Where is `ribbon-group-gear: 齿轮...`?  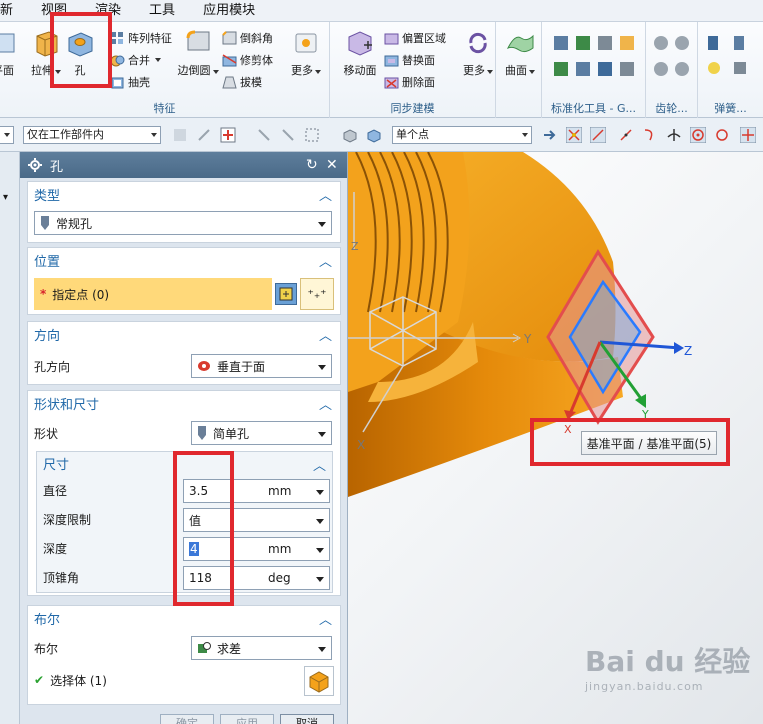 ribbon-group-gear: 齿轮... is located at coordinates (672, 70).